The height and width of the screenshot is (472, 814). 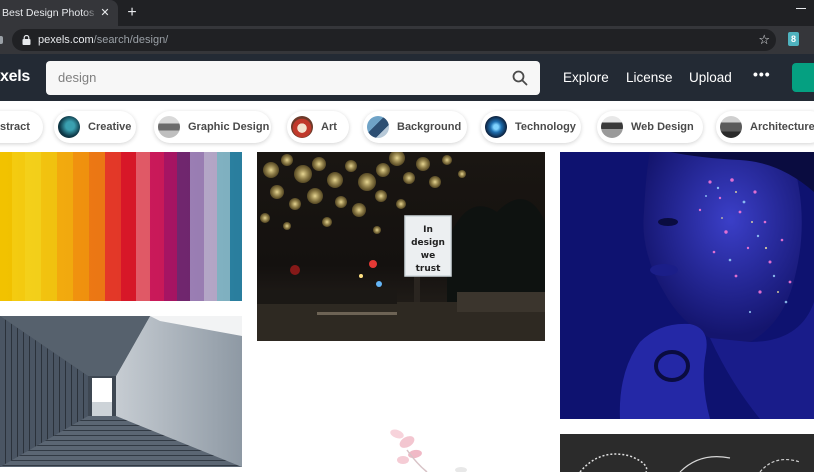 What do you see at coordinates (50, 13) in the screenshot?
I see `tab-title: Best Design Photos · 100` at bounding box center [50, 13].